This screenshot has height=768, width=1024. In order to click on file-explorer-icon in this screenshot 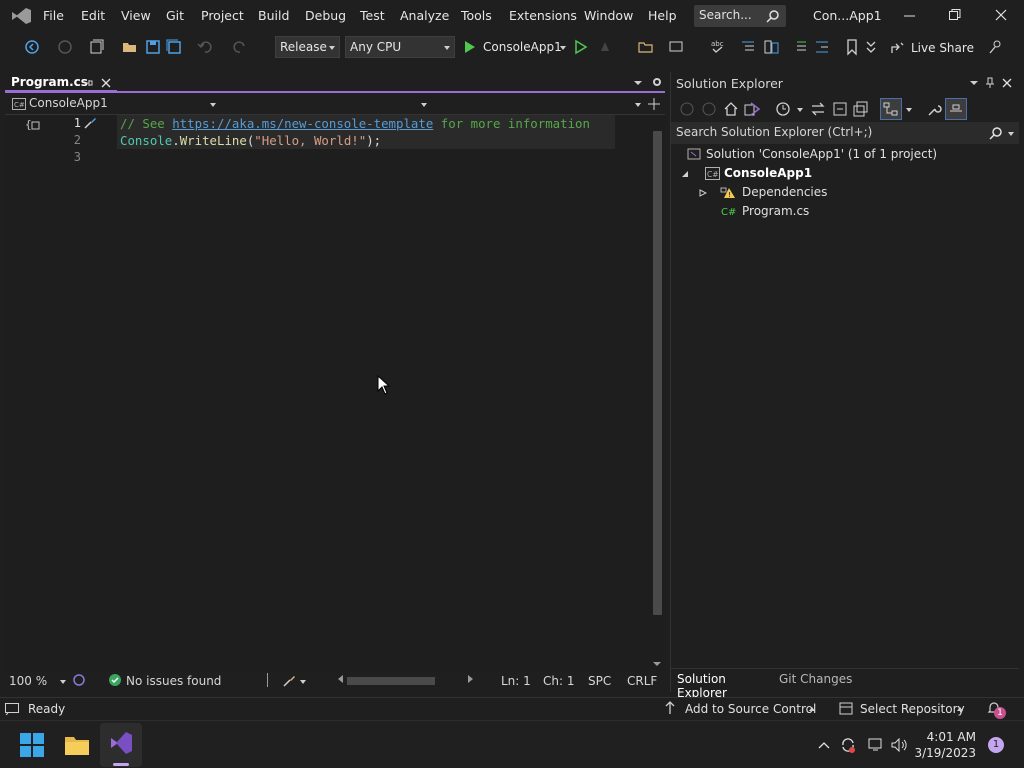, I will do `click(77, 745)`.